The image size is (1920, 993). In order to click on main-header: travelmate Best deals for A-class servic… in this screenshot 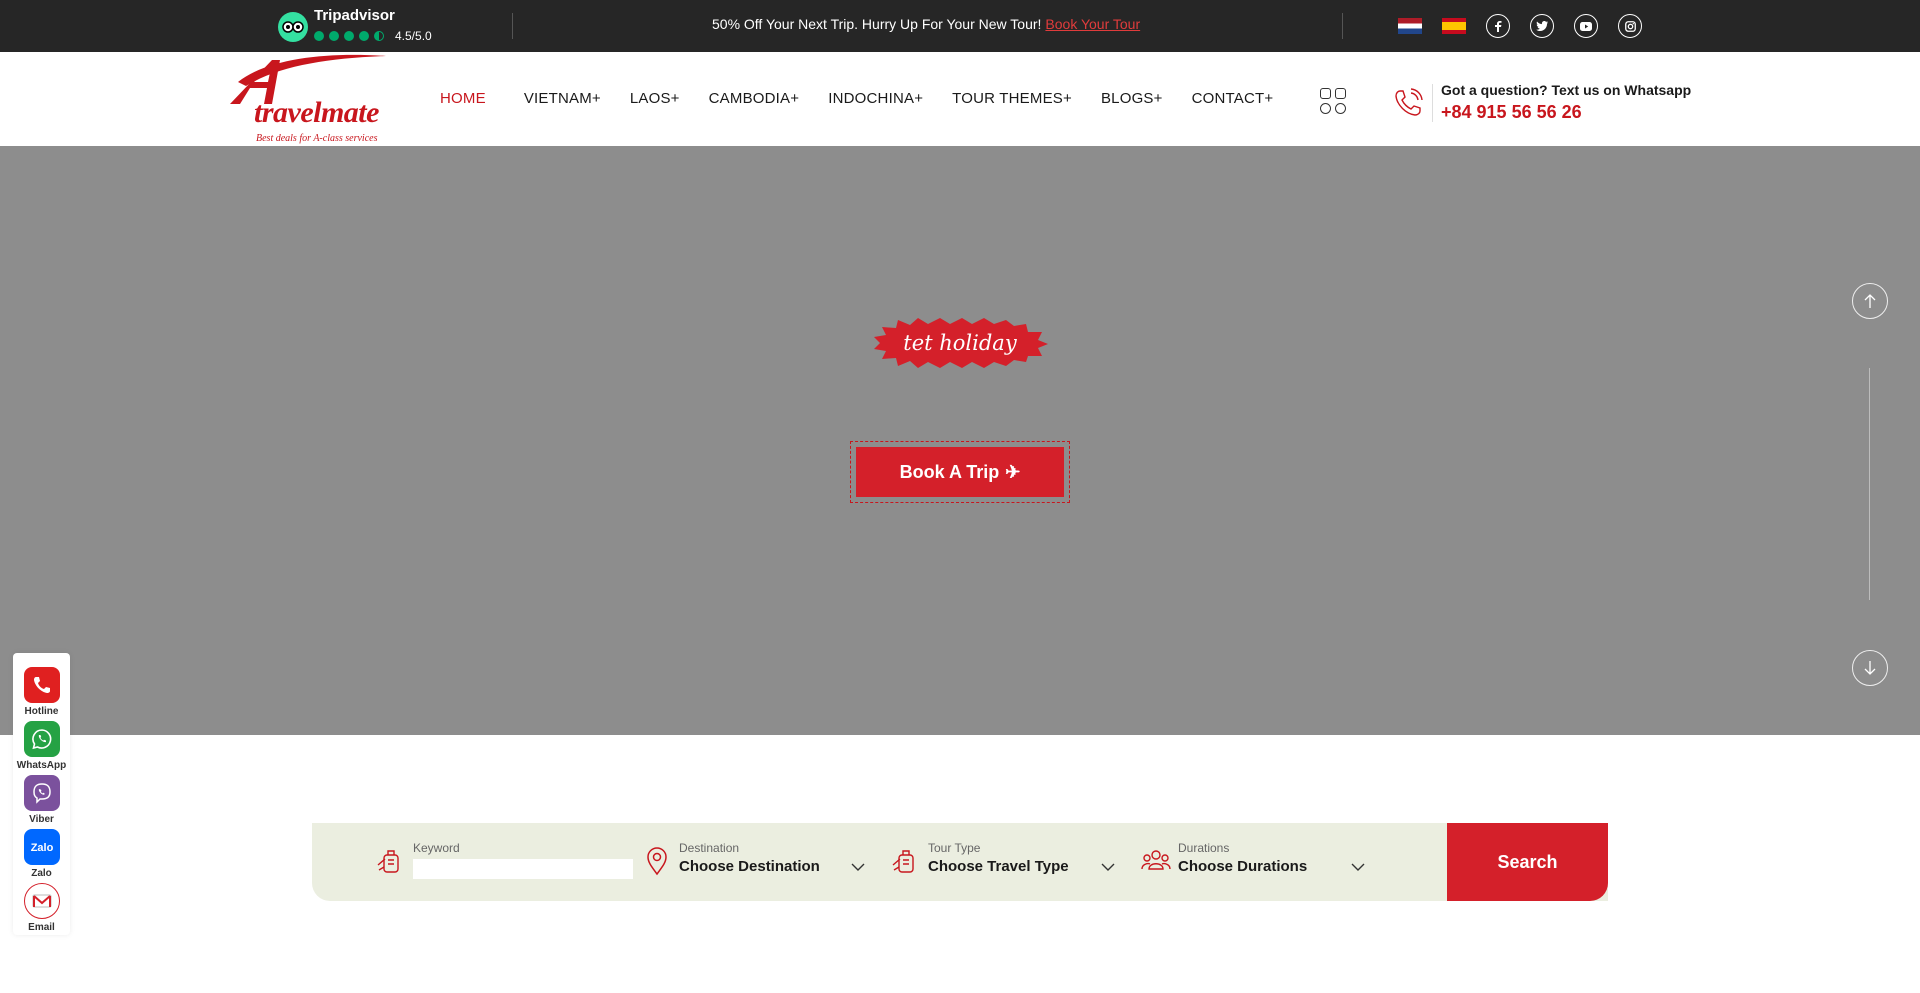, I will do `click(960, 99)`.